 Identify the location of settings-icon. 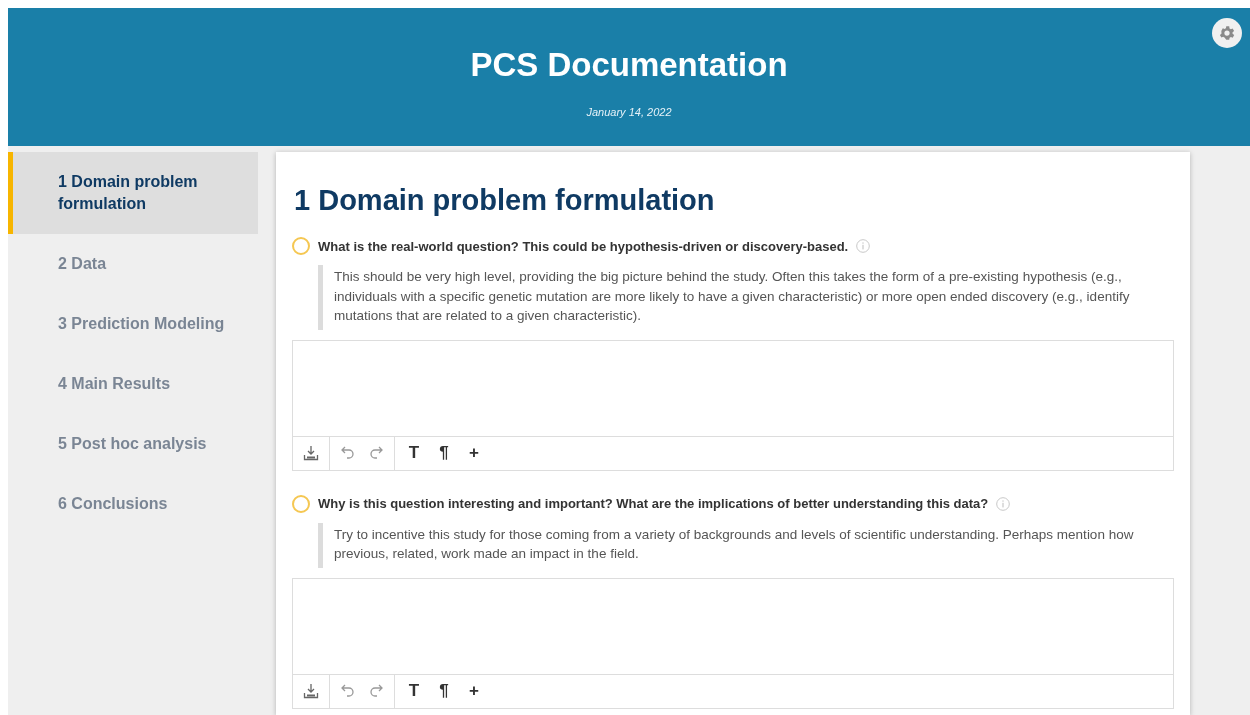
(1227, 33).